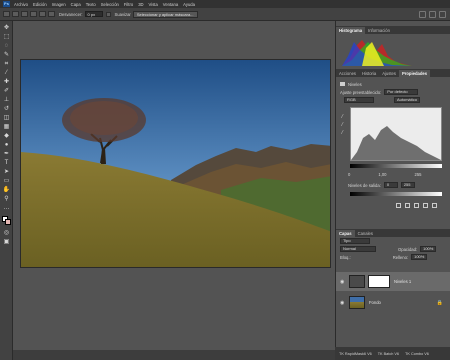 Image resolution: width=450 pixels, height=360 pixels. Describe the element at coordinates (342, 125) in the screenshot. I see `gray-point-eyedropper-icon: ⁄` at that location.